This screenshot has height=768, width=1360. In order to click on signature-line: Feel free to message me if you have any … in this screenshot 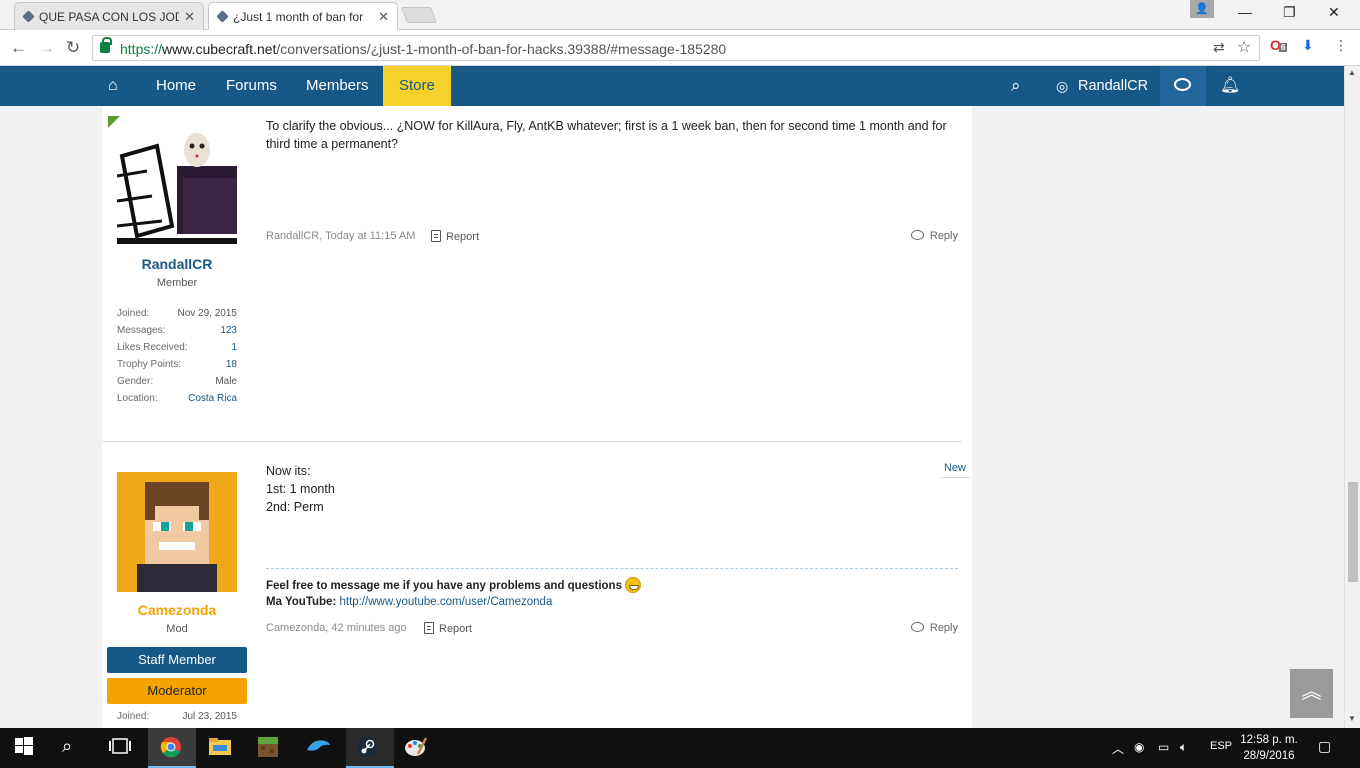, I will do `click(612, 585)`.